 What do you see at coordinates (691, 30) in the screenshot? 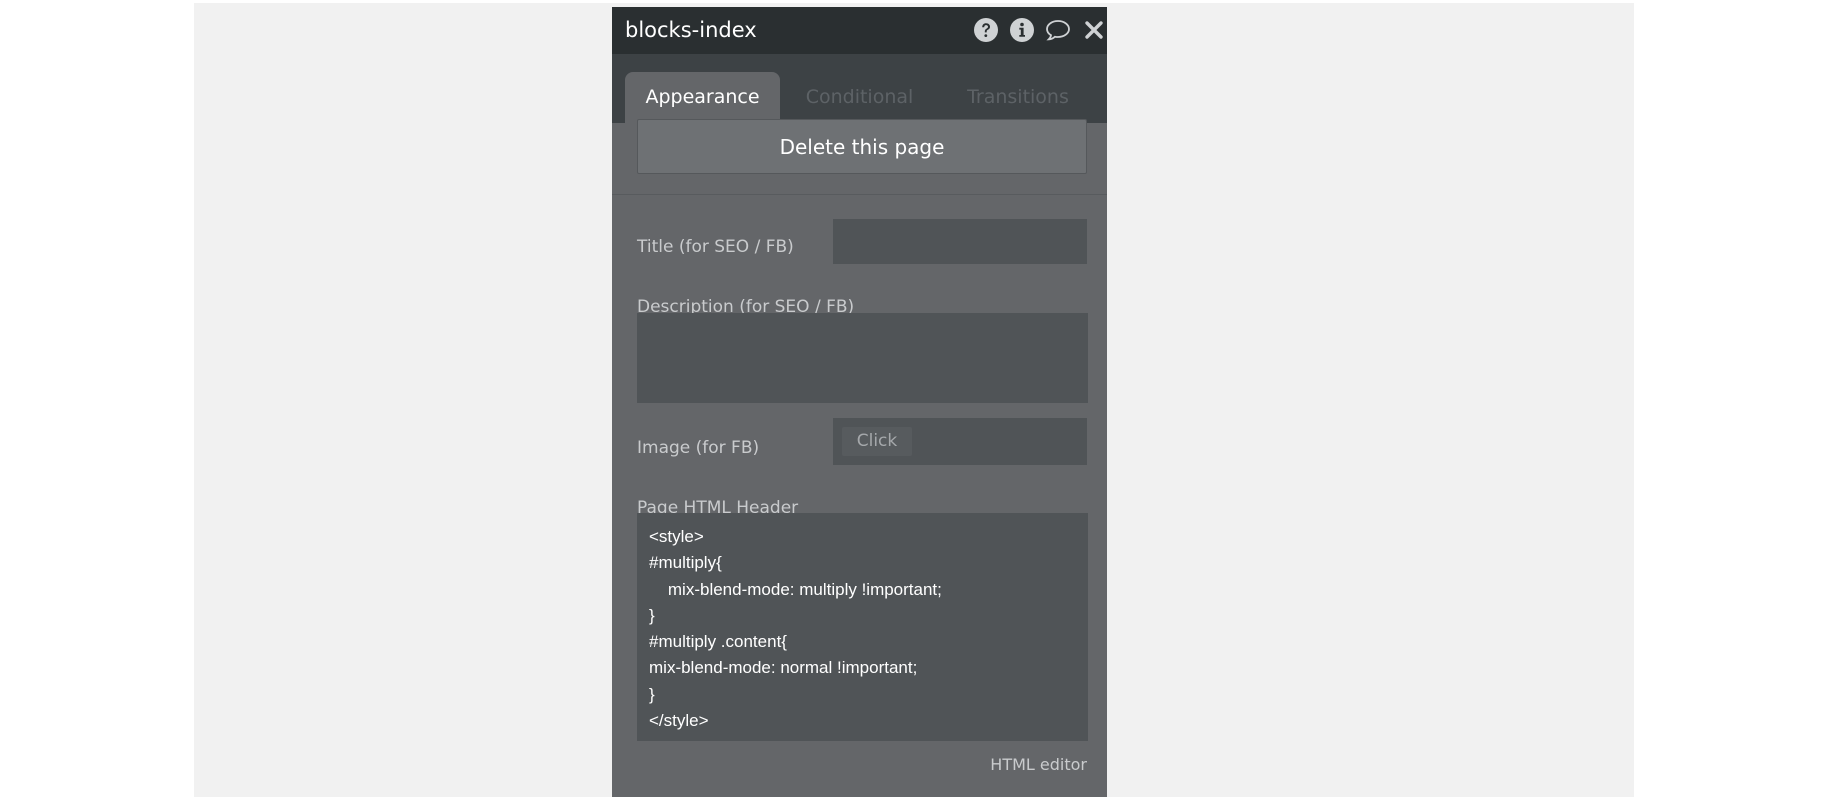
I see `panel-title: blocks-index` at bounding box center [691, 30].